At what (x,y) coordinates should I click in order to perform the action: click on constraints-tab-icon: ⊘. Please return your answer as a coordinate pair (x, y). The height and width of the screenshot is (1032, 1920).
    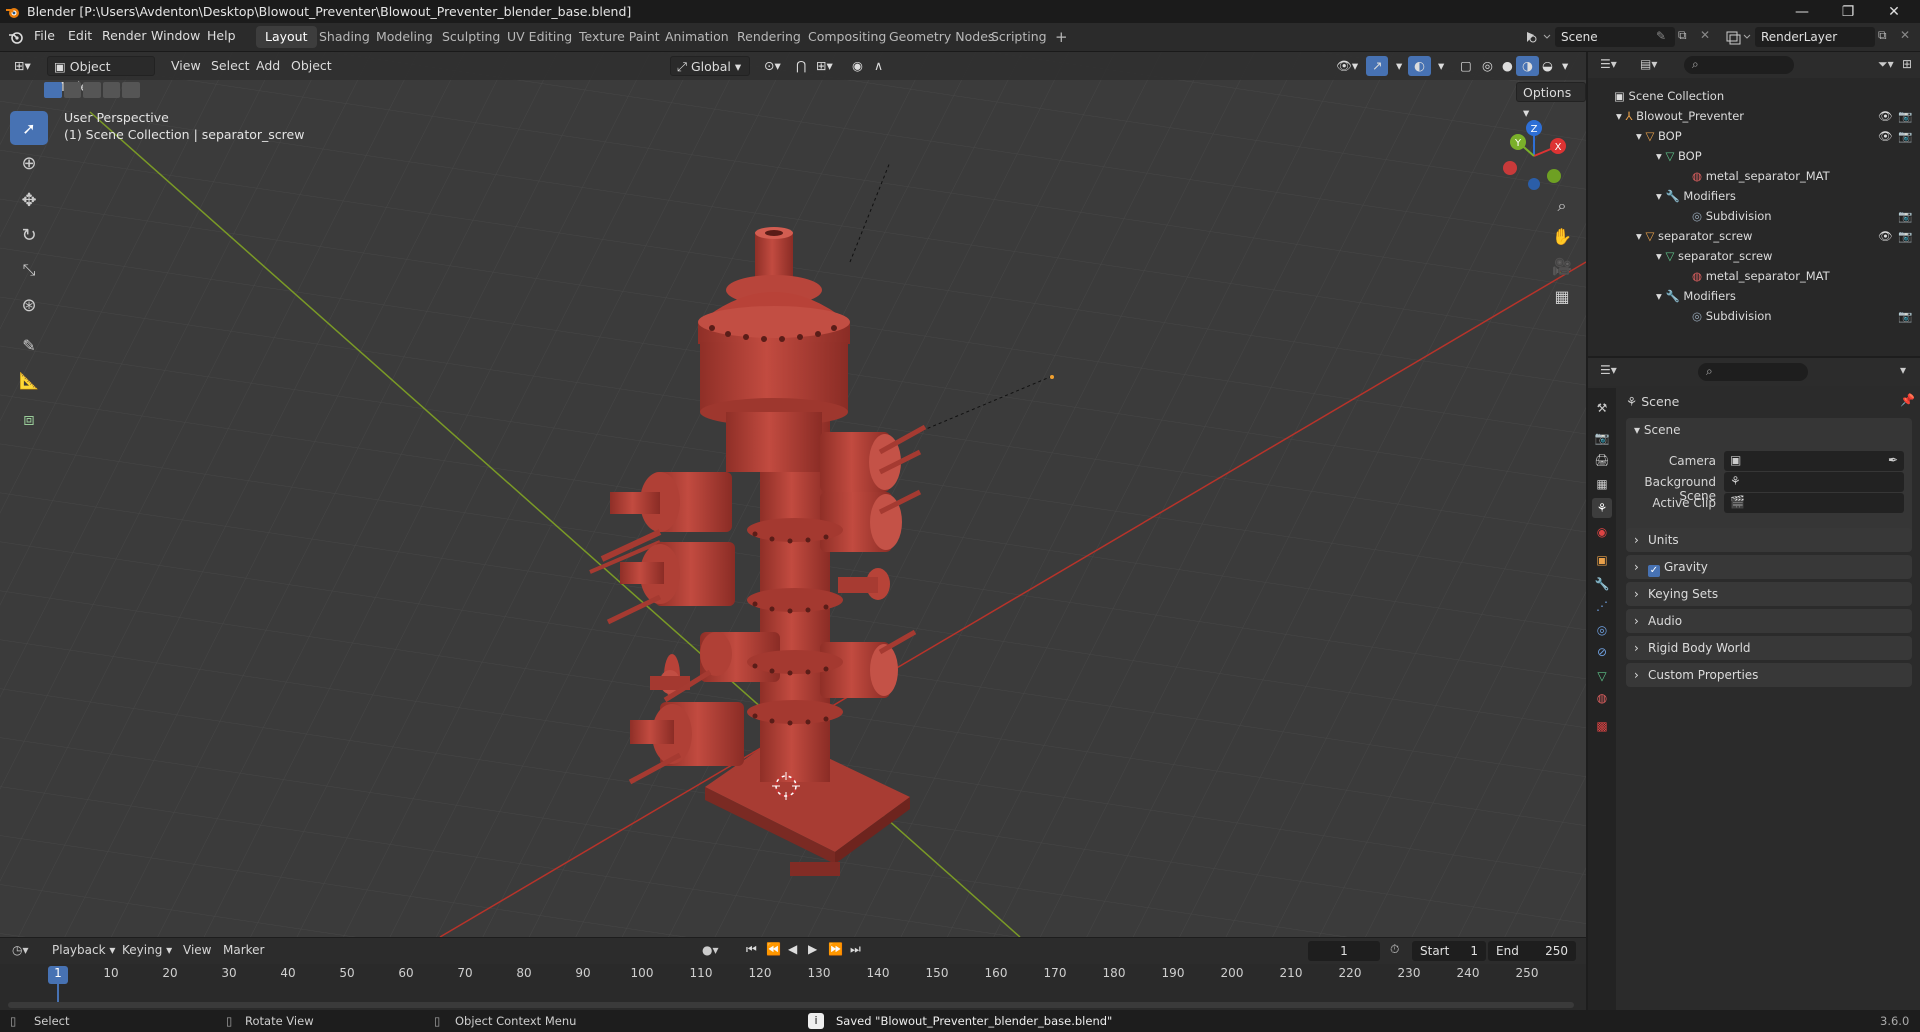
    Looking at the image, I should click on (1602, 652).